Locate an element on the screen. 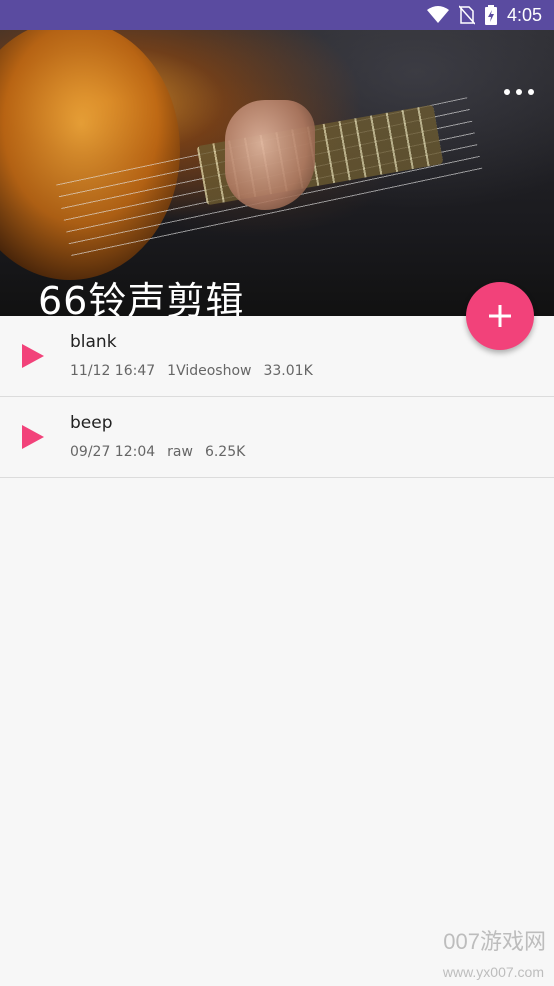 This screenshot has height=986, width=554. app-title: 66铃声剪辑 is located at coordinates (141, 297).